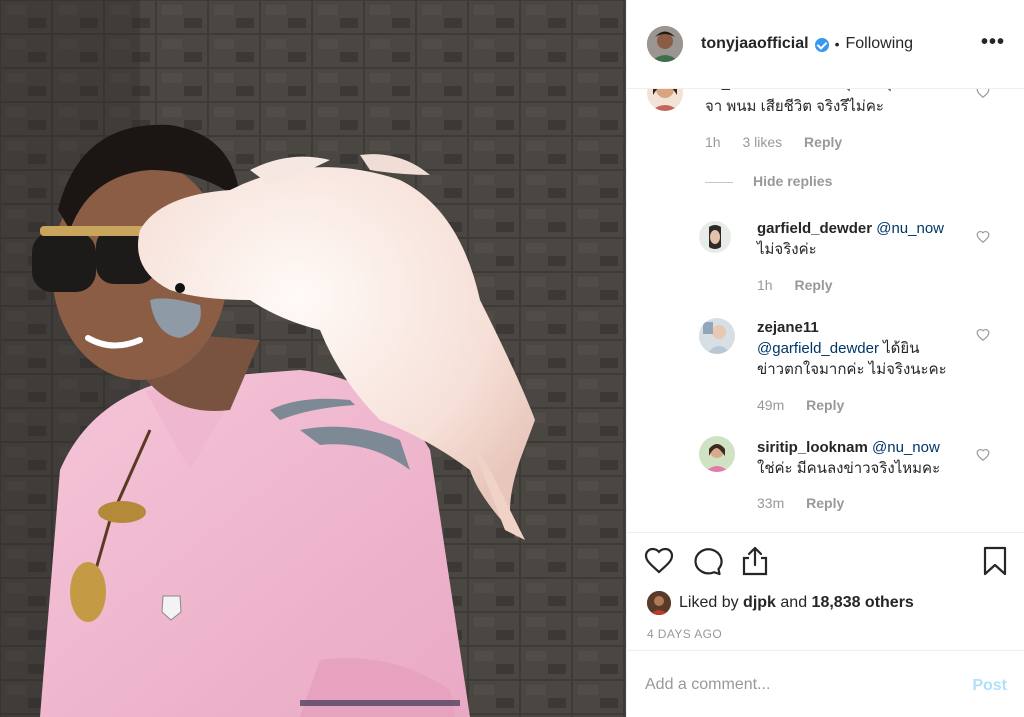 The width and height of the screenshot is (1024, 717). What do you see at coordinates (659, 603) in the screenshot?
I see `liker-avatar` at bounding box center [659, 603].